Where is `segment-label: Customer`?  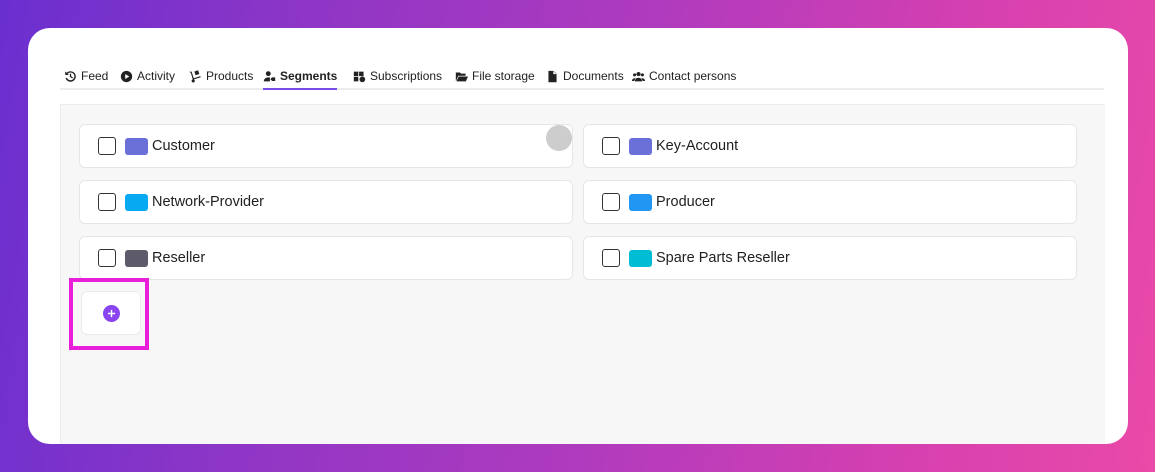
segment-label: Customer is located at coordinates (183, 146).